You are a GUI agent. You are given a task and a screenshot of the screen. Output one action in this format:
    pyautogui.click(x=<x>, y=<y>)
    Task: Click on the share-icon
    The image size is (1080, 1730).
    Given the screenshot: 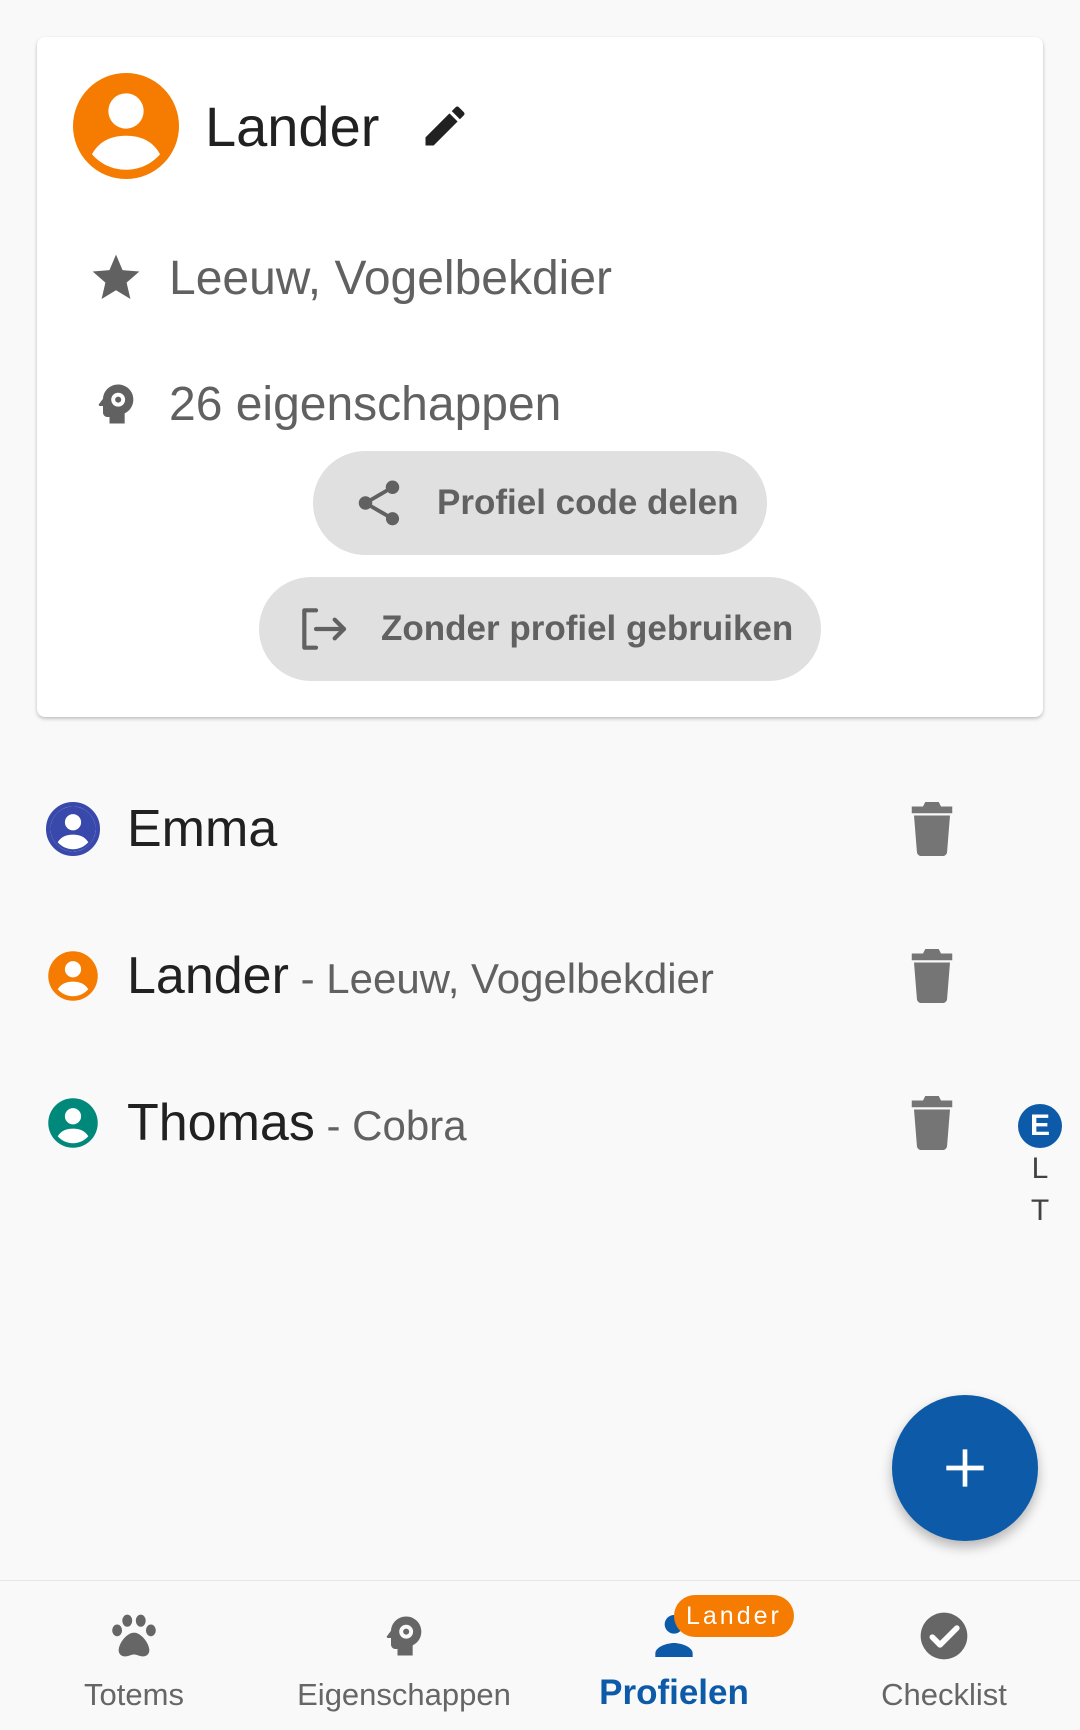 What is the action you would take?
    pyautogui.click(x=379, y=503)
    